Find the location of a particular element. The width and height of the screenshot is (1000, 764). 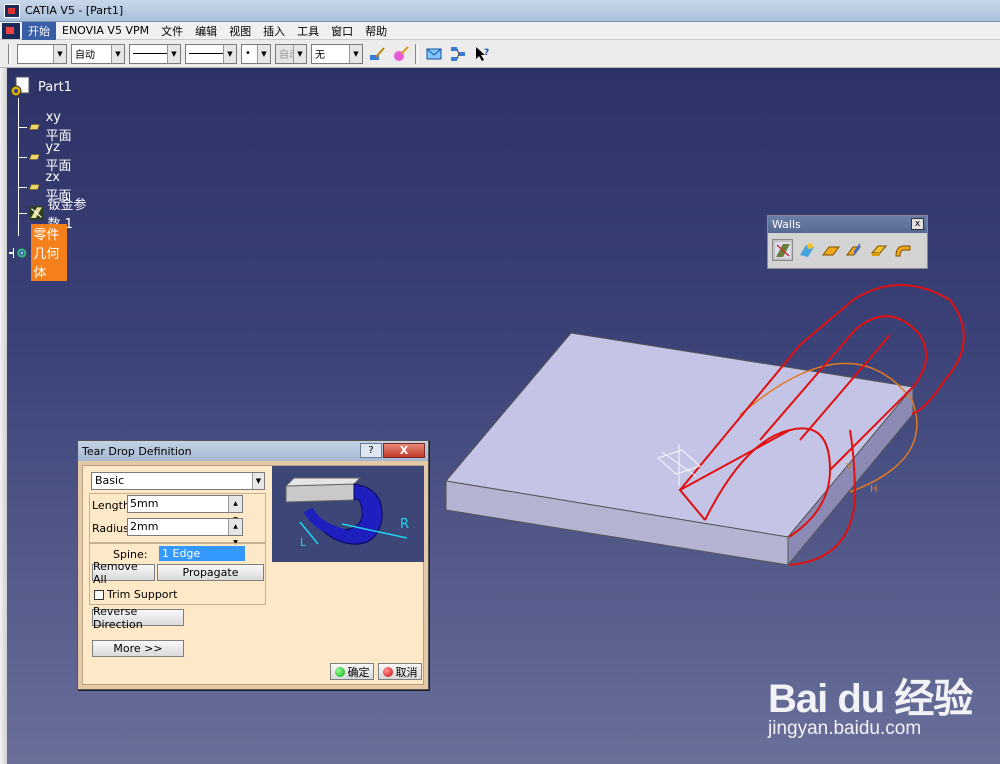

part-body-icon is located at coordinates (21, 252).